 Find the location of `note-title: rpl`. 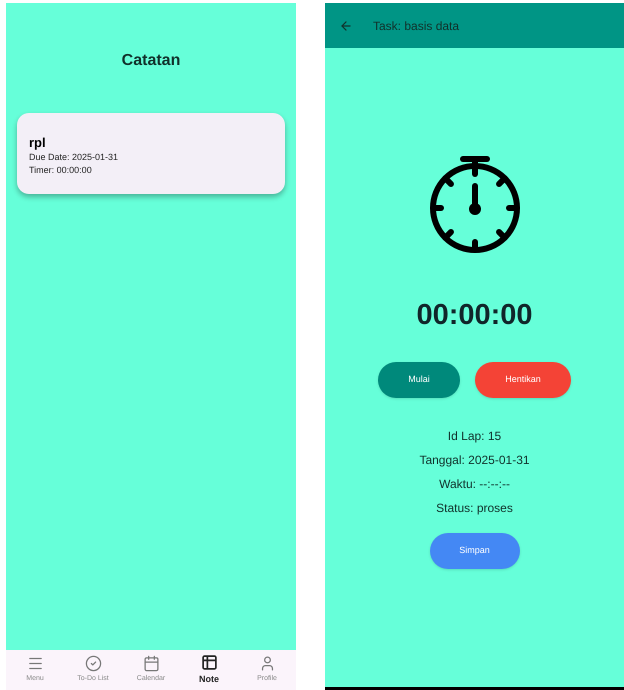

note-title: rpl is located at coordinates (37, 143).